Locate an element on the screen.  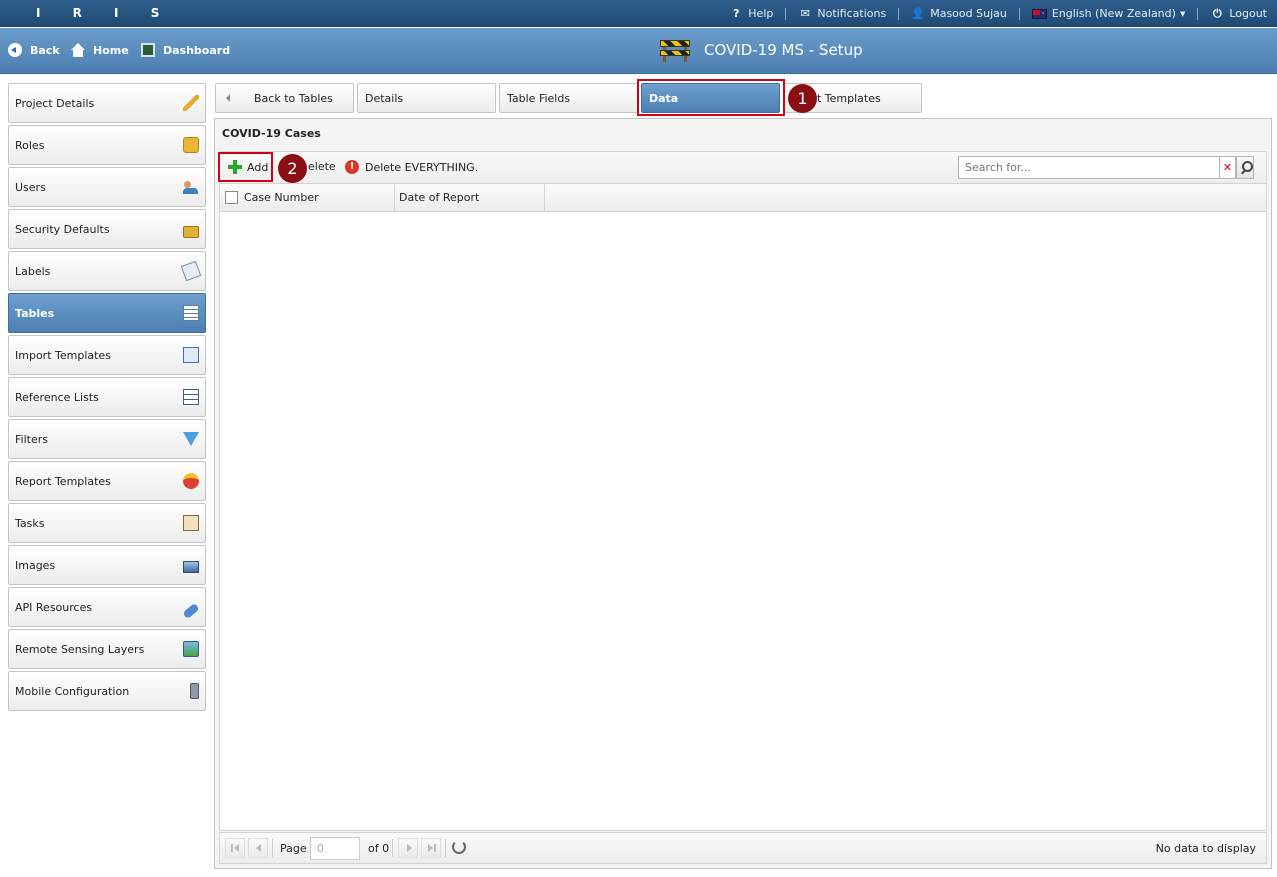
tasks-icon is located at coordinates (191, 523).